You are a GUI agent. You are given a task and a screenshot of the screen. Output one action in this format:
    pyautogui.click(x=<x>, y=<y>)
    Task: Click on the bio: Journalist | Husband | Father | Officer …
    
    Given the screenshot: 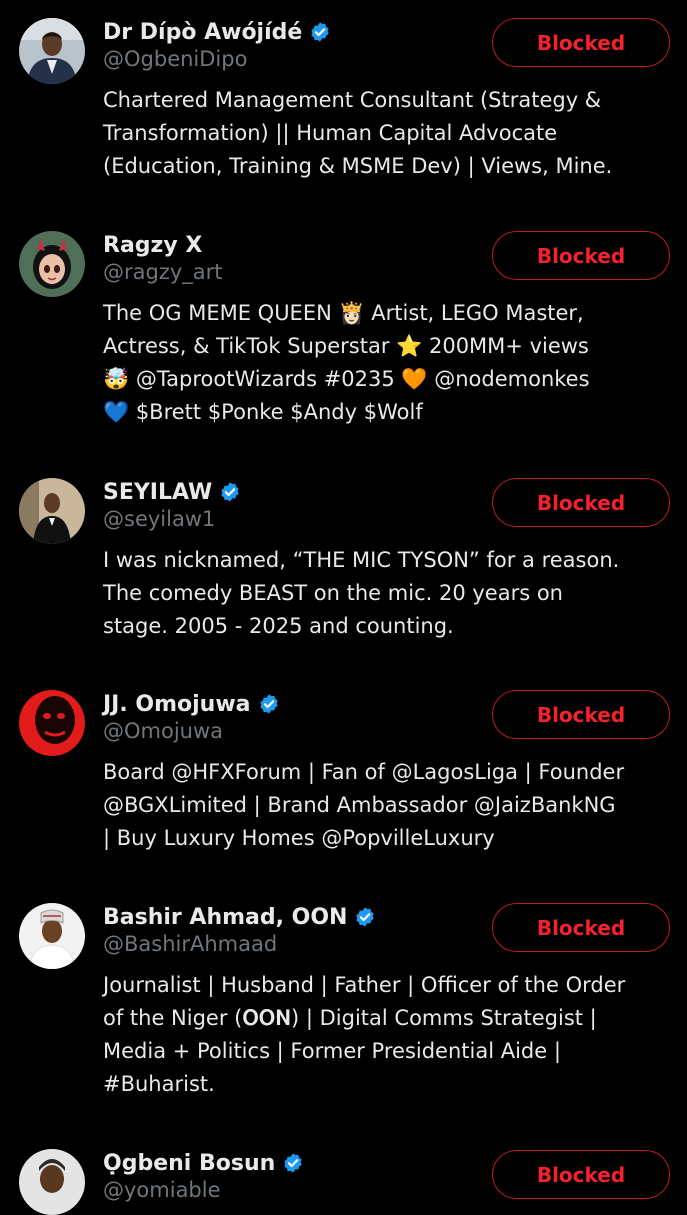 What is the action you would take?
    pyautogui.click(x=364, y=1034)
    